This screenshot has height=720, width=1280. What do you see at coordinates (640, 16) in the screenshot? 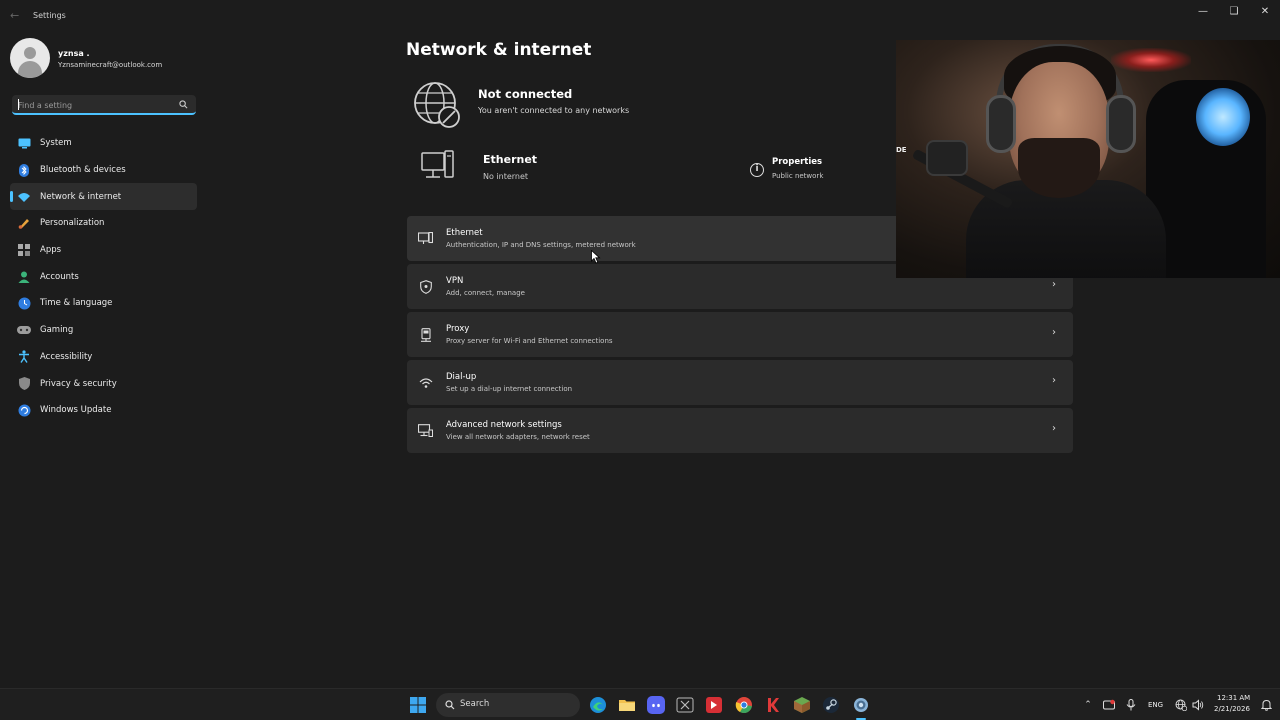
I see `title-bar: ← Settings — ❑ ✕` at bounding box center [640, 16].